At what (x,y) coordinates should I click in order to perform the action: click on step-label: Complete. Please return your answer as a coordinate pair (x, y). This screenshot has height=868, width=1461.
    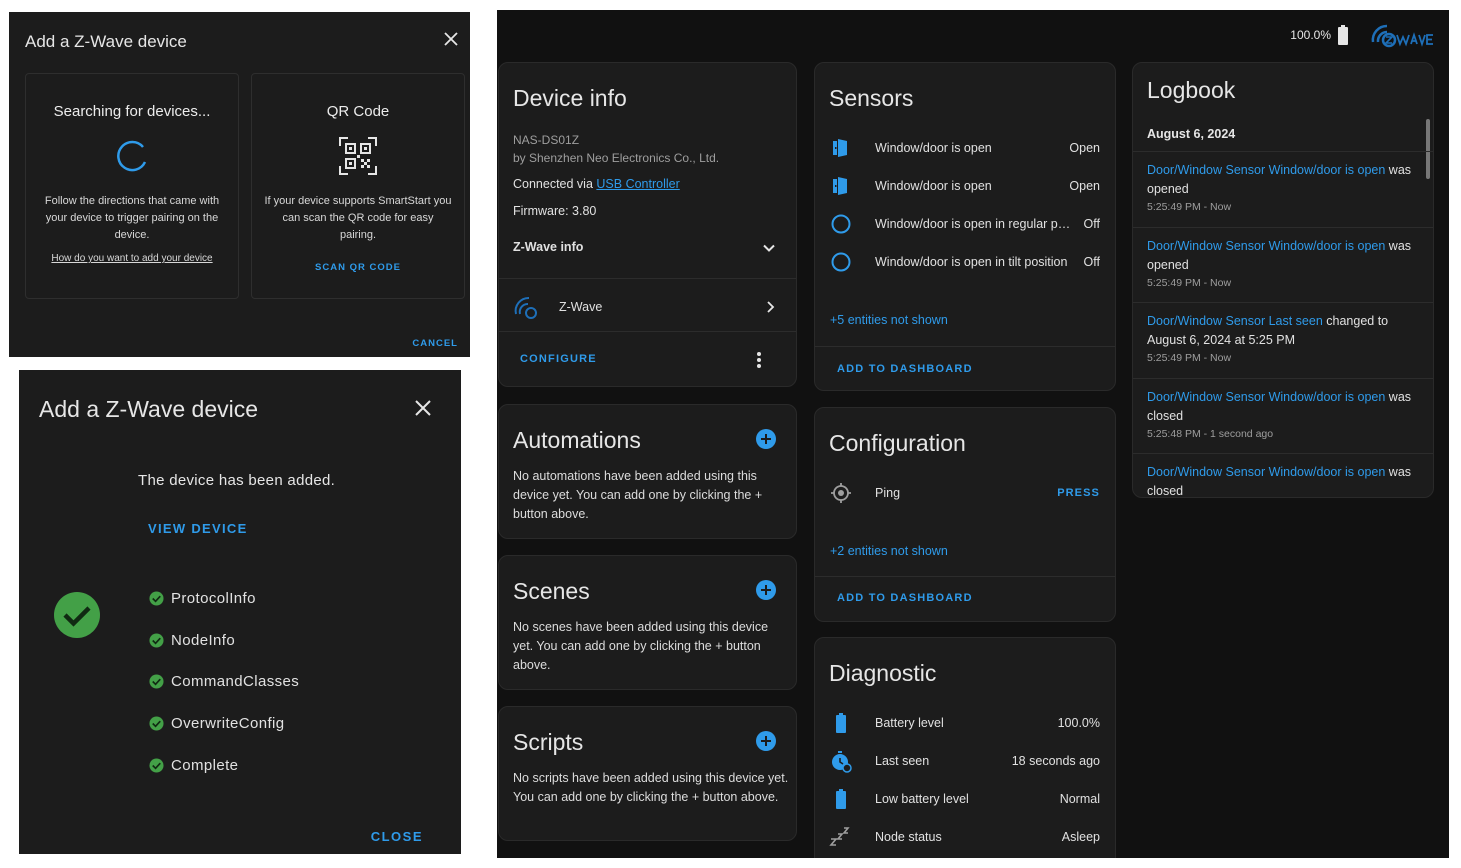
    Looking at the image, I should click on (205, 765).